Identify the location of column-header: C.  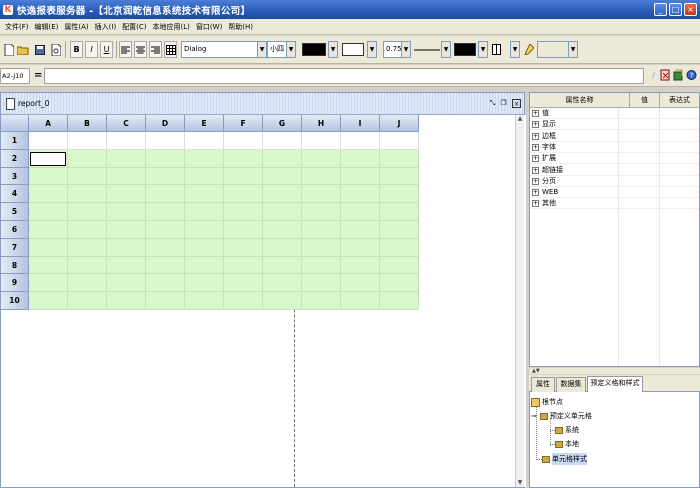
(126, 123).